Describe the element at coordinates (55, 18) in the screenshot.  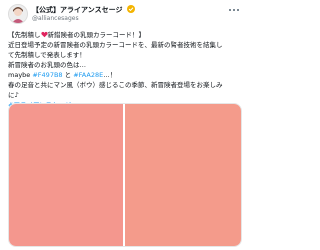
I see `account-handle: @alliancesages` at that location.